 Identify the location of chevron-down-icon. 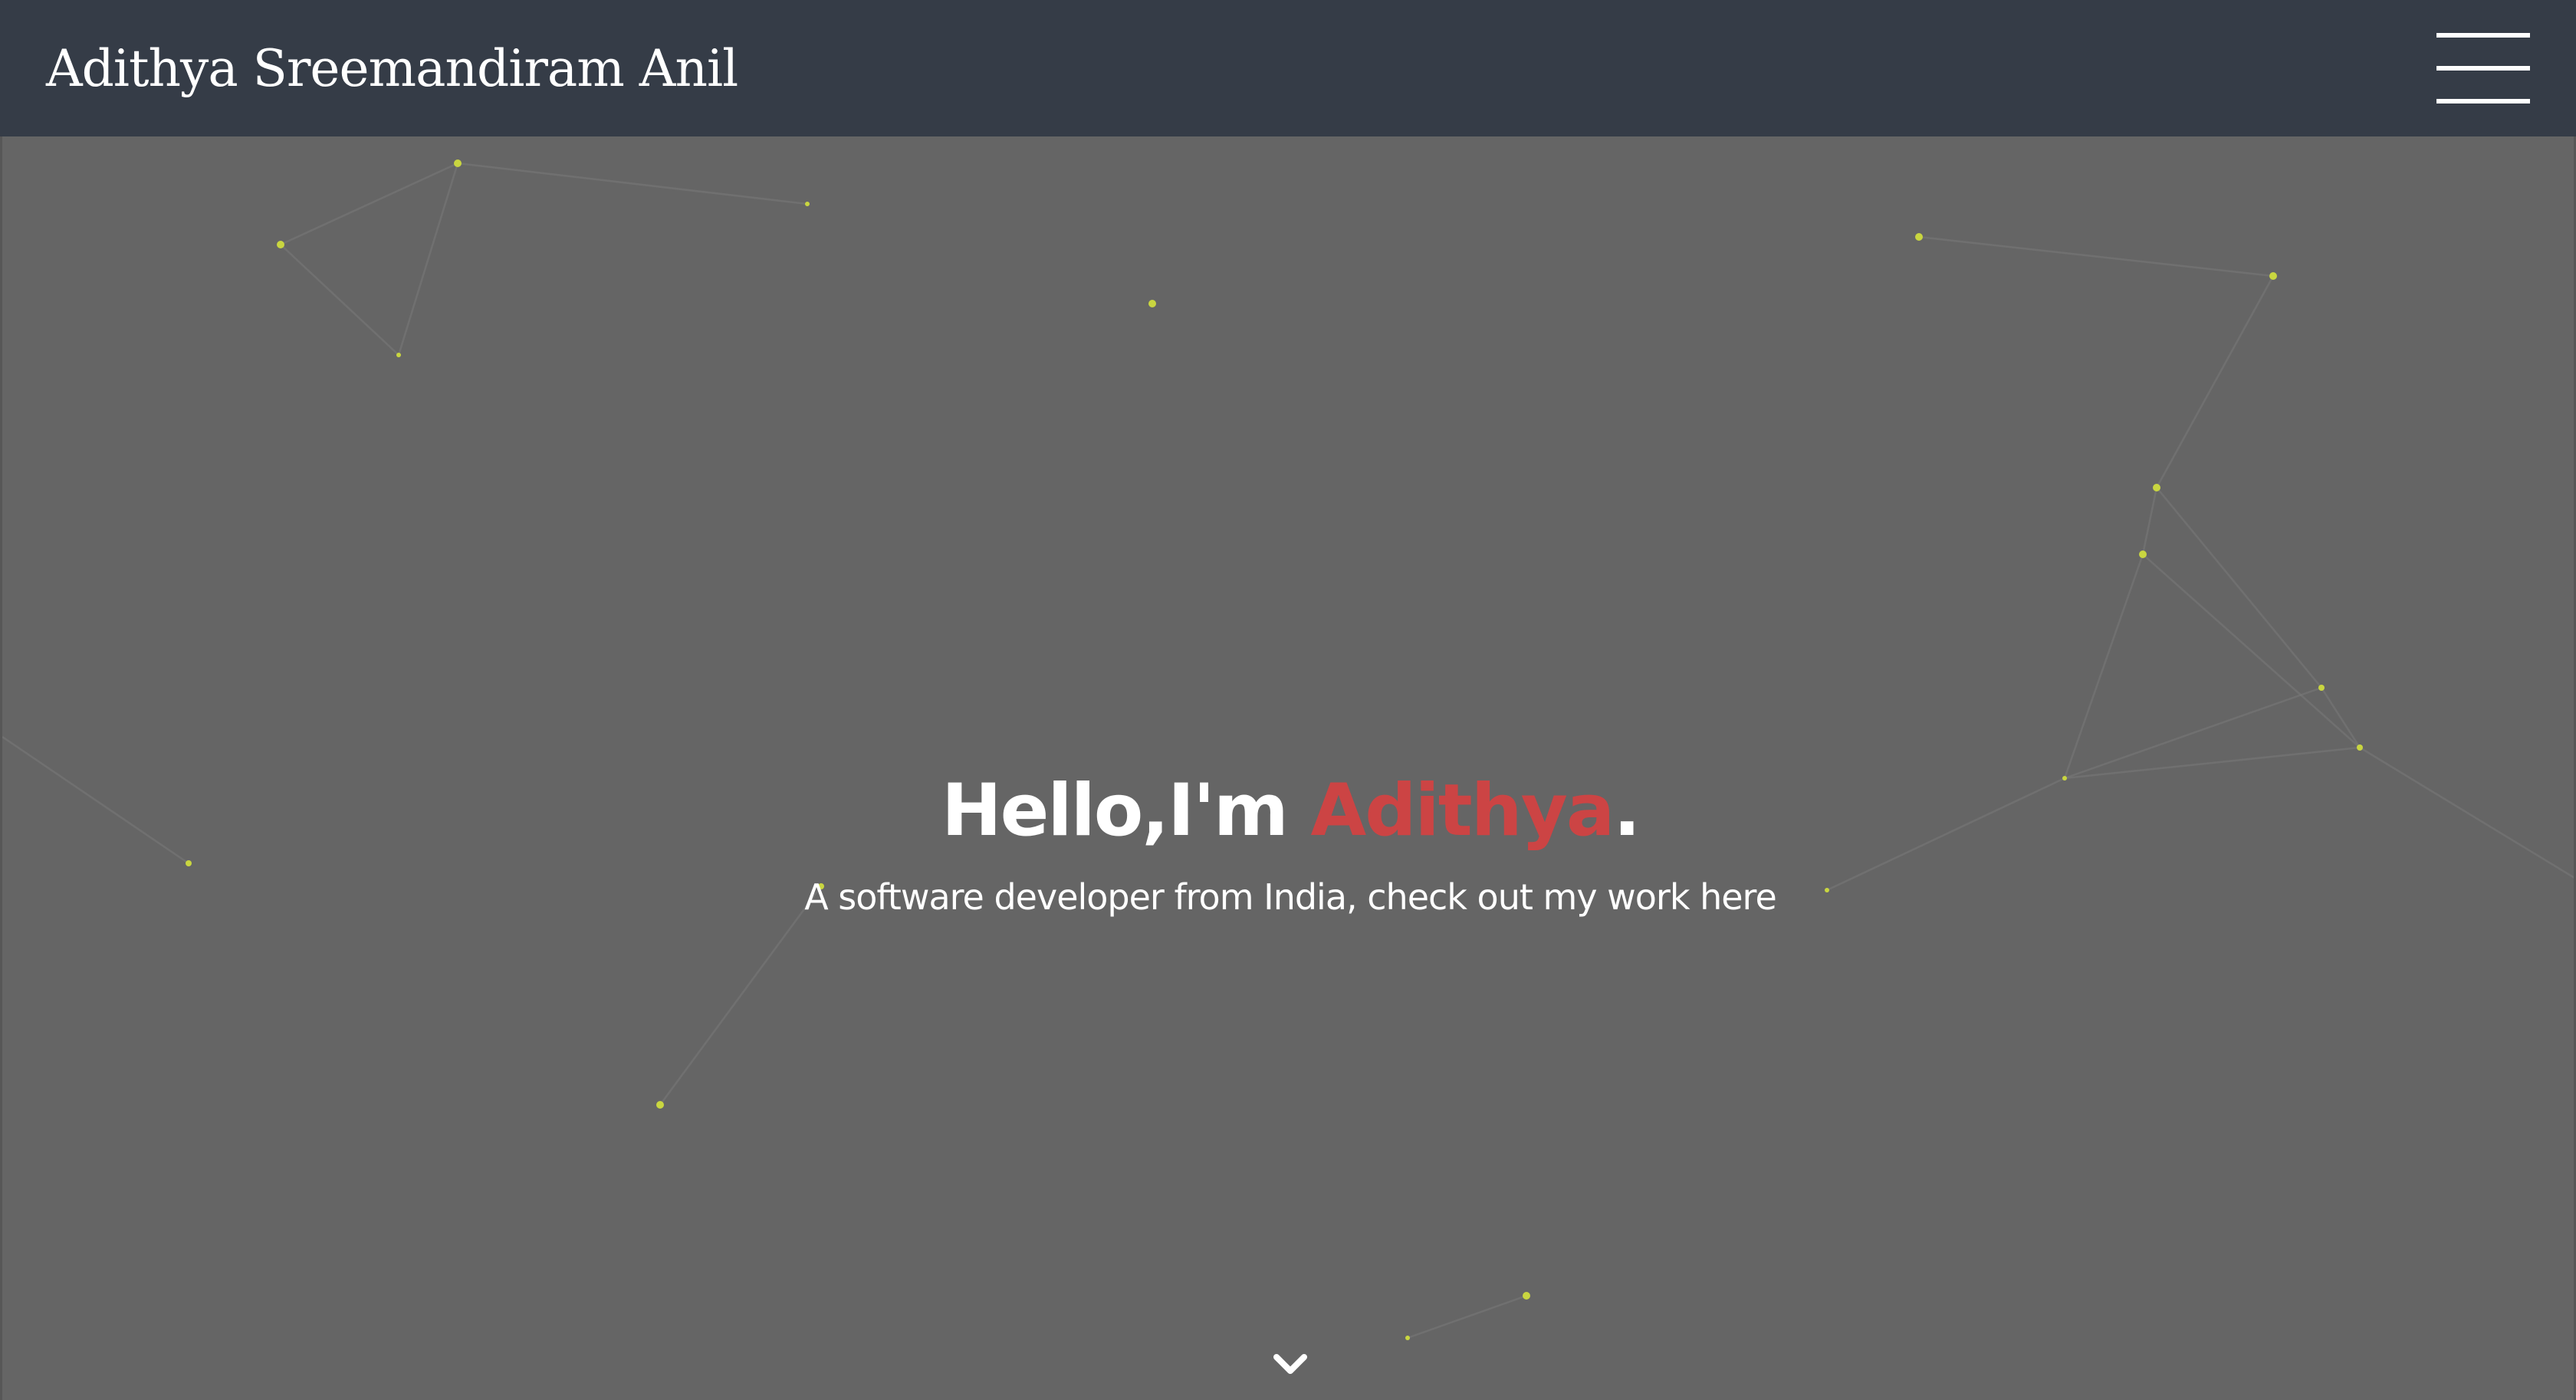
(1291, 1365).